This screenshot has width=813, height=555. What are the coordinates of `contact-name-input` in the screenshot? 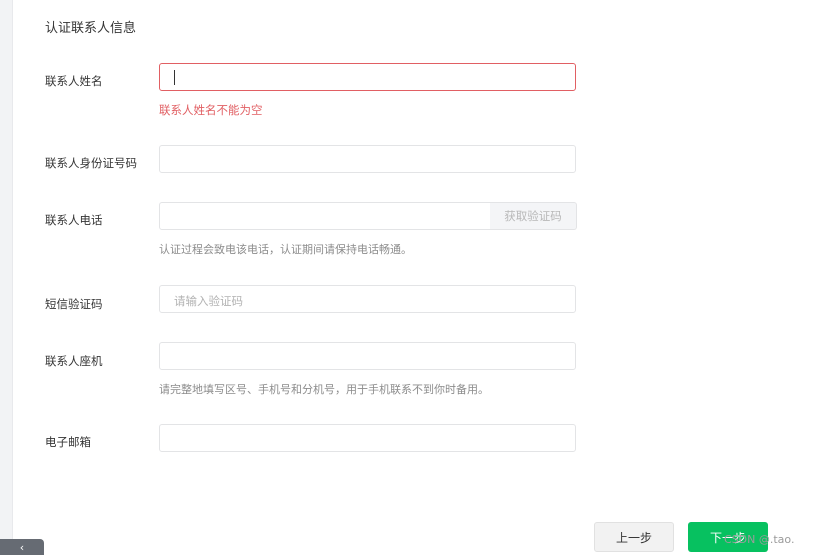 It's located at (367, 77).